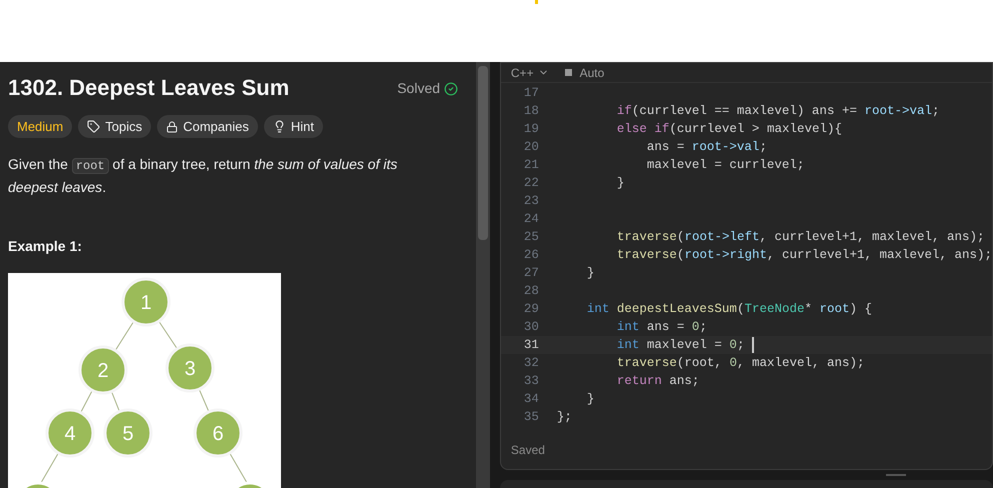 This screenshot has width=993, height=488. Describe the element at coordinates (592, 73) in the screenshot. I see `mode-label: Auto` at that location.